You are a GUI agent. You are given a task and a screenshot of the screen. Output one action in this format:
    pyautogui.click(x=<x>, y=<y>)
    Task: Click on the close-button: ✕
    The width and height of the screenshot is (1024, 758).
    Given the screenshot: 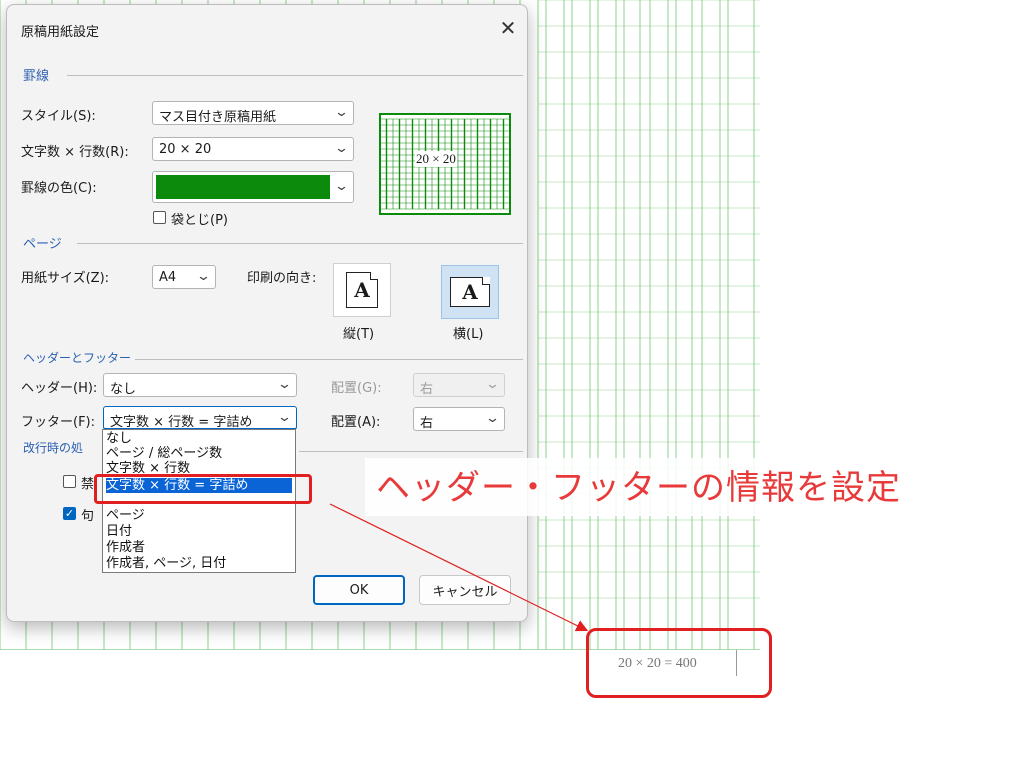 What is the action you would take?
    pyautogui.click(x=508, y=28)
    